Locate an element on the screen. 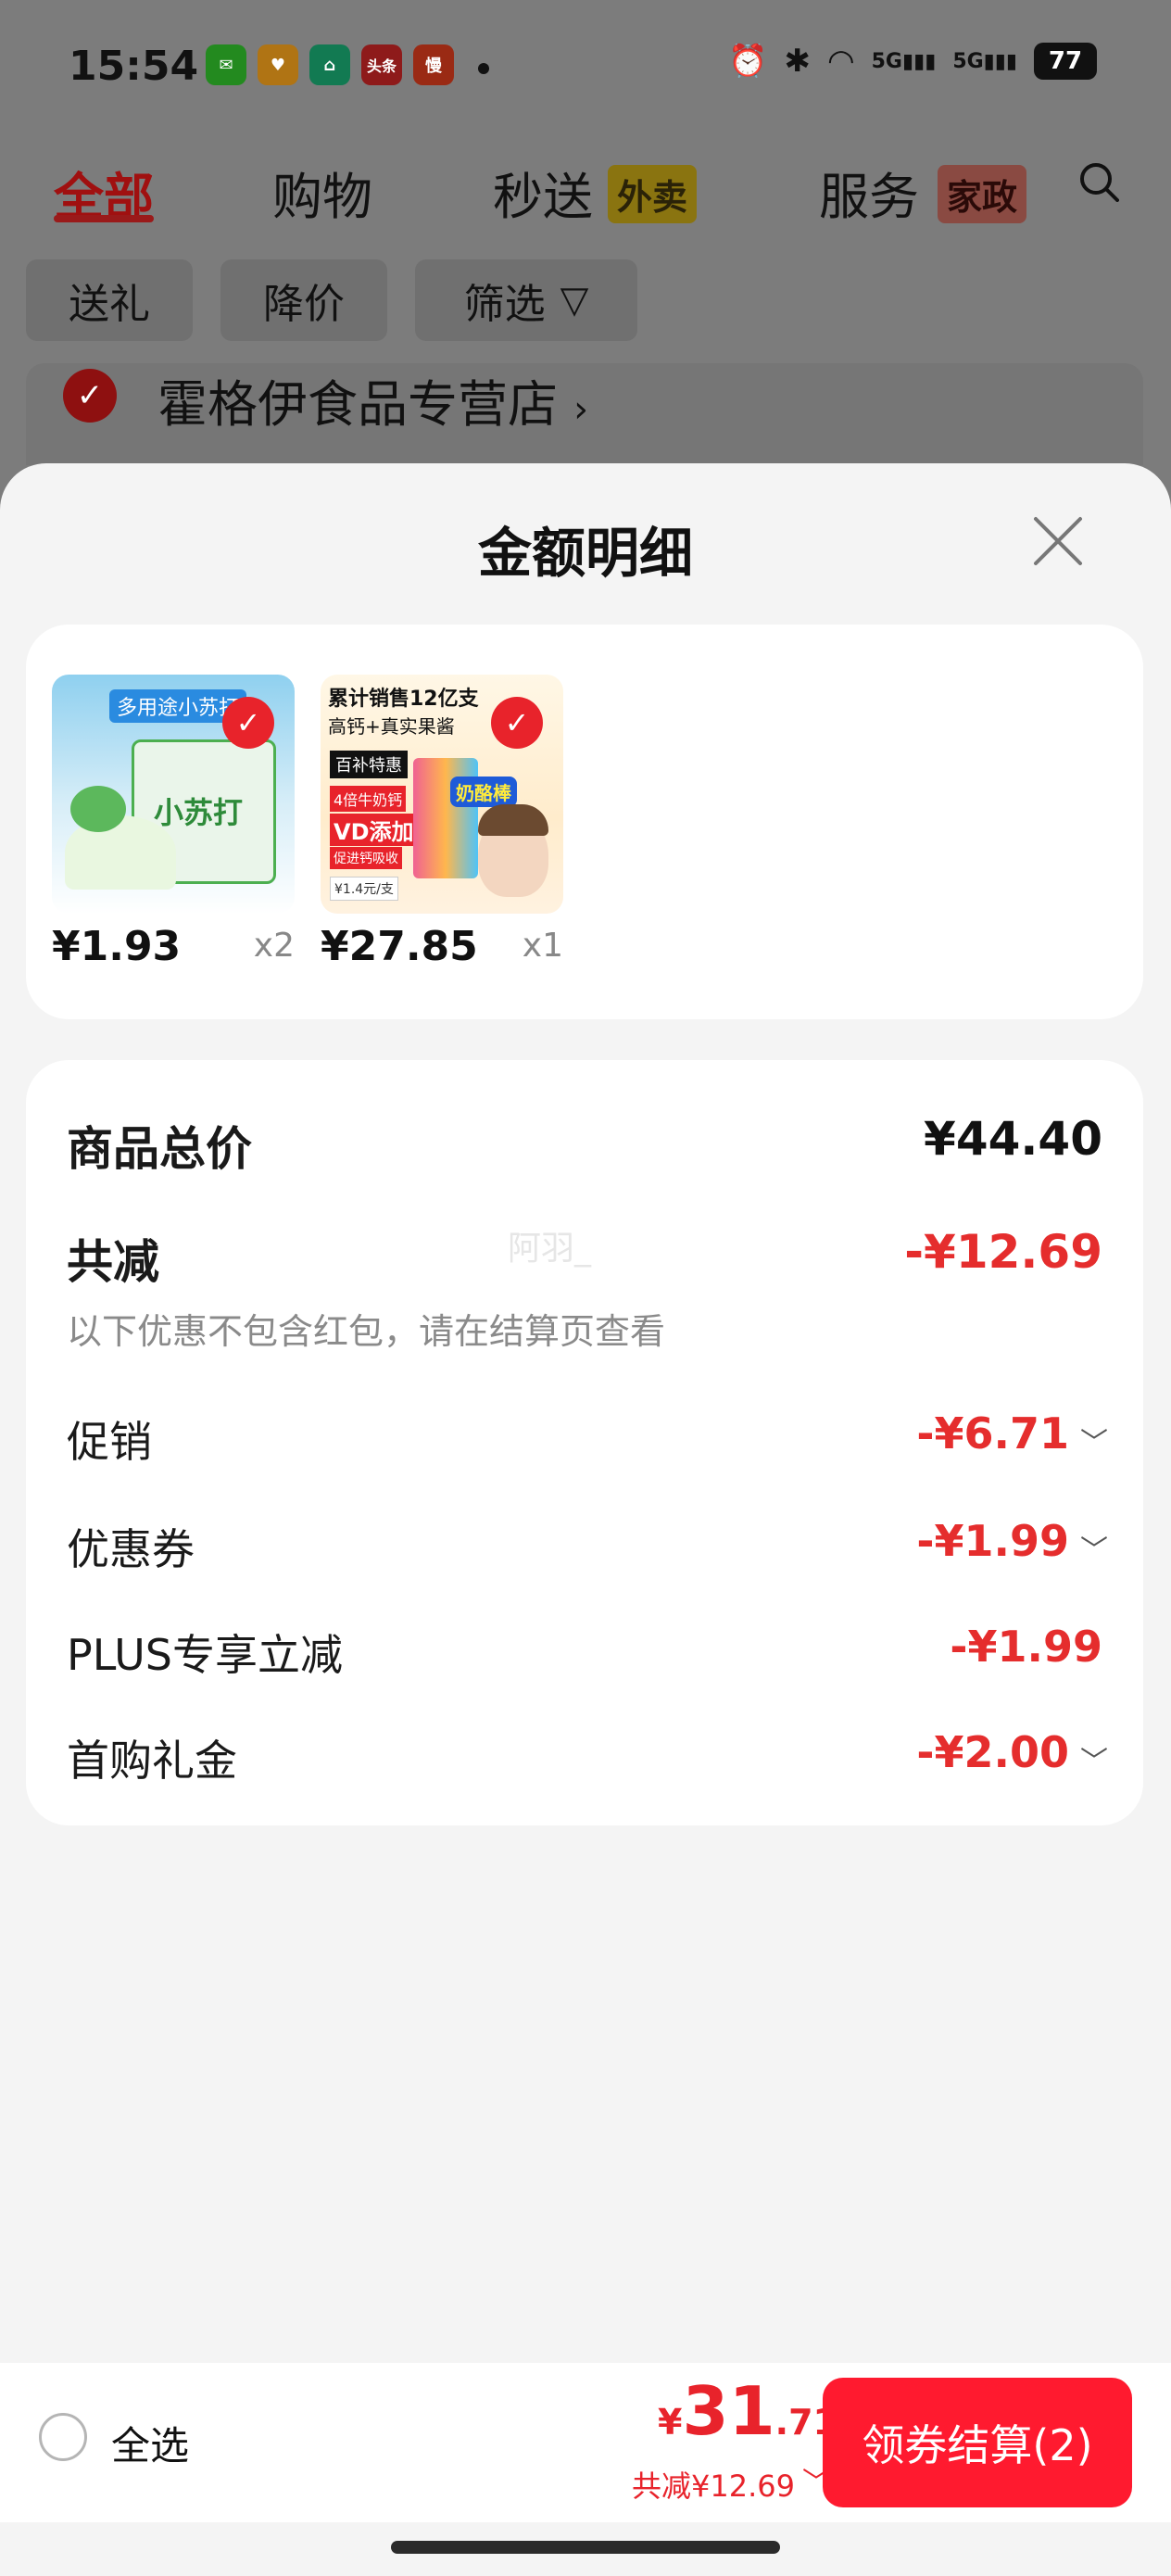 Image resolution: width=1171 pixels, height=2576 pixels. battery-icon: 77 is located at coordinates (1066, 61).